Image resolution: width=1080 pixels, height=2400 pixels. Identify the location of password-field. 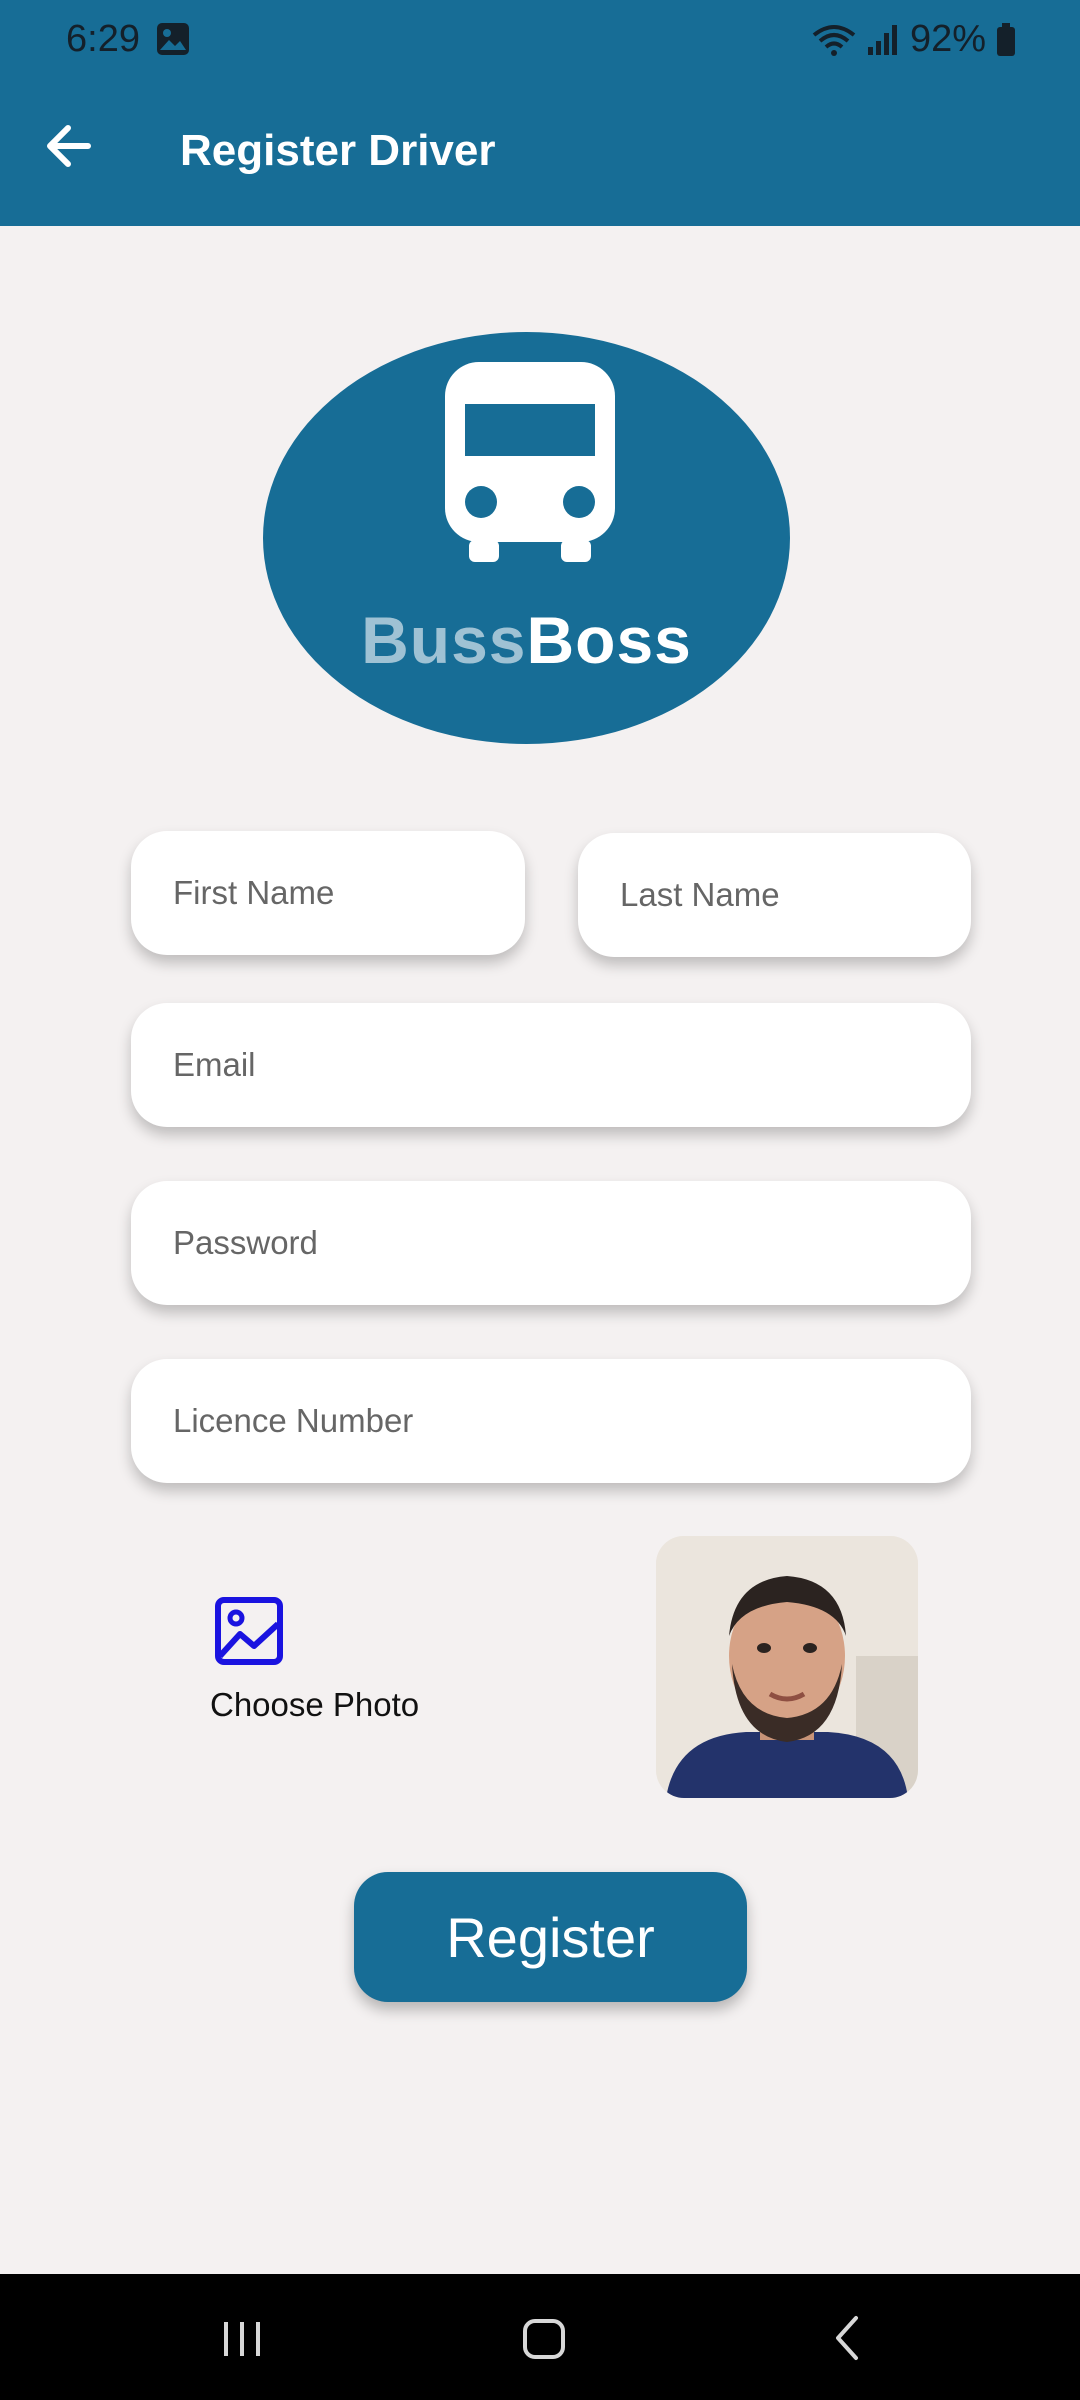
(551, 1243).